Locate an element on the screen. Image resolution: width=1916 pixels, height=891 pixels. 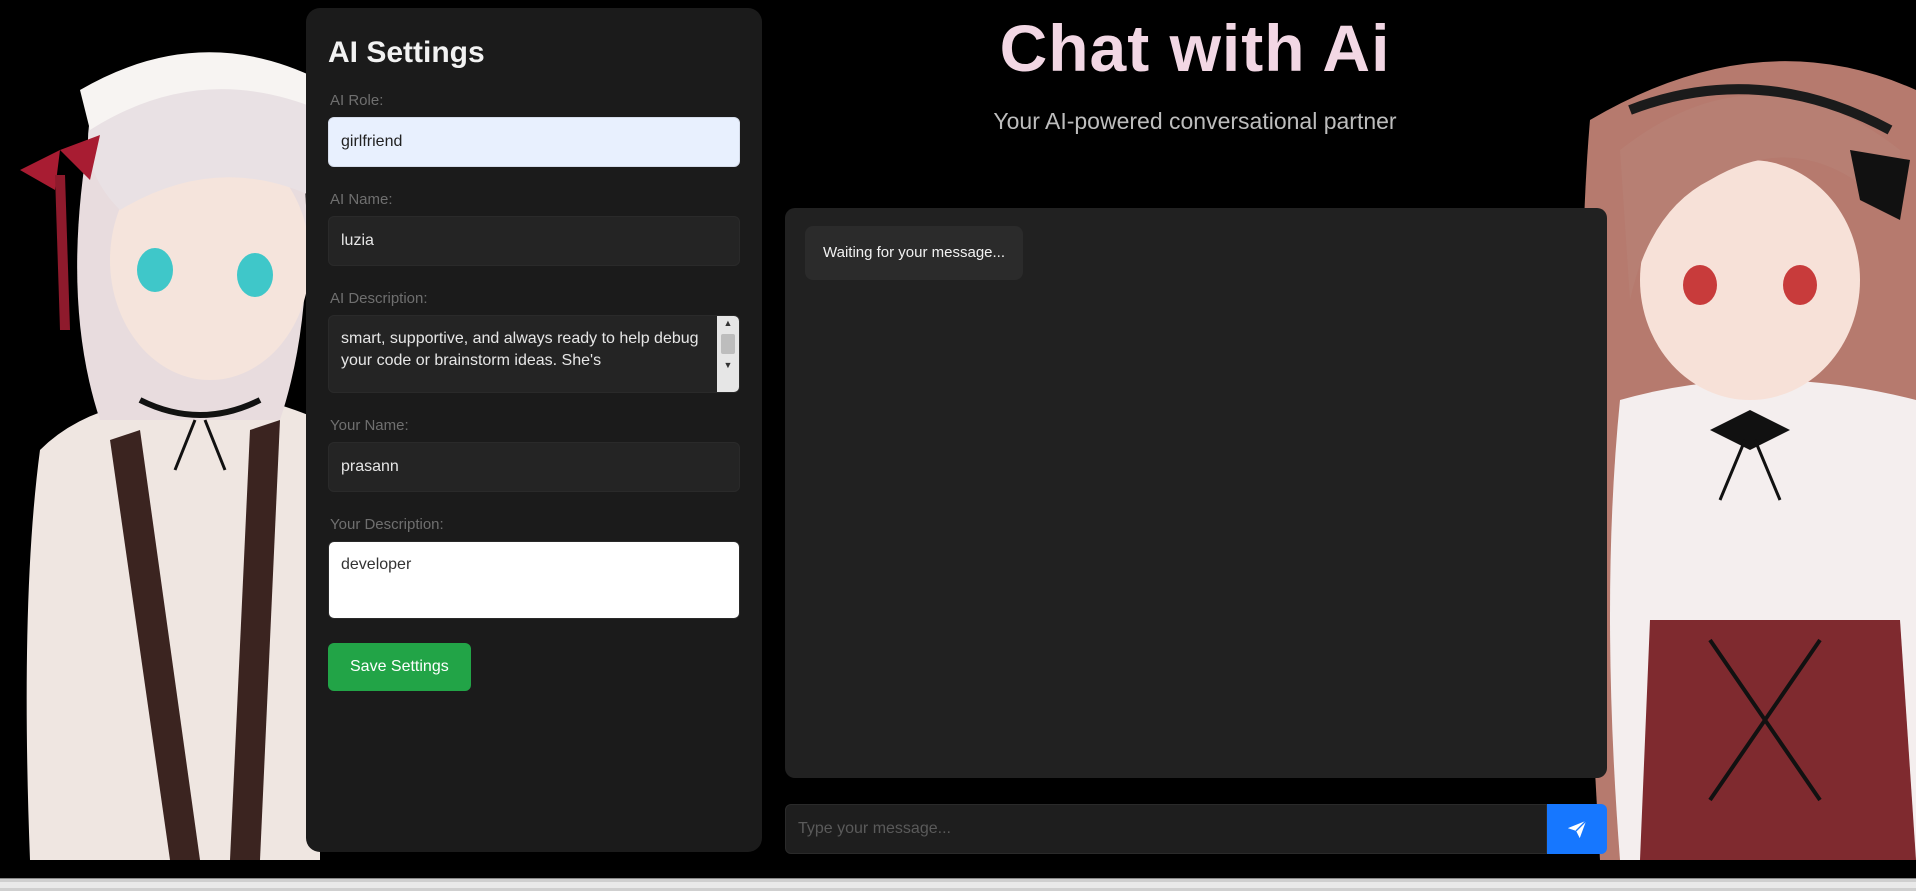
your-name-input is located at coordinates (534, 467).